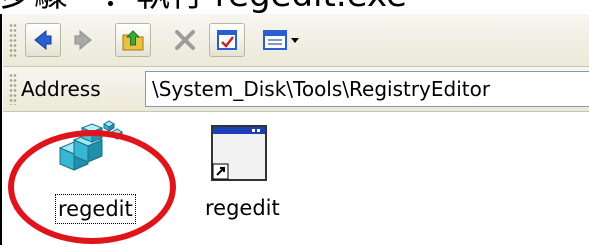 The image size is (589, 245). I want to click on forward-arrow-icon, so click(83, 40).